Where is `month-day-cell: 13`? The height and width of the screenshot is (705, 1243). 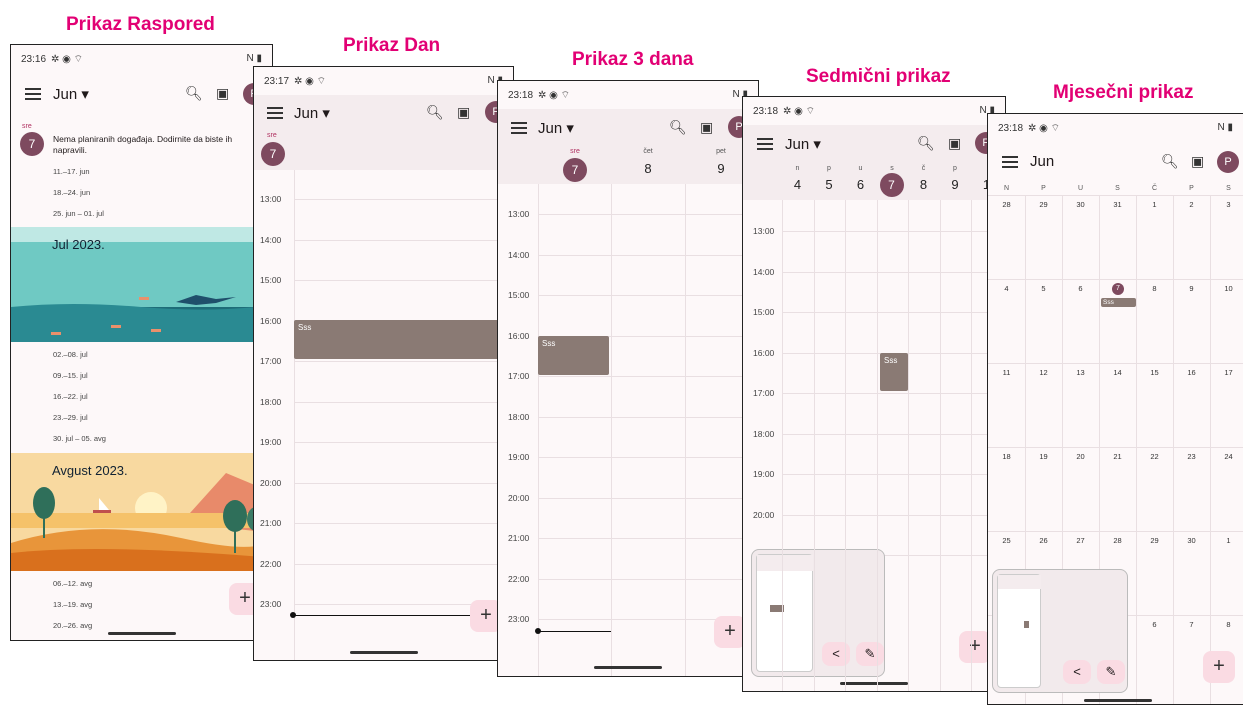
month-day-cell: 13 is located at coordinates (1080, 372).